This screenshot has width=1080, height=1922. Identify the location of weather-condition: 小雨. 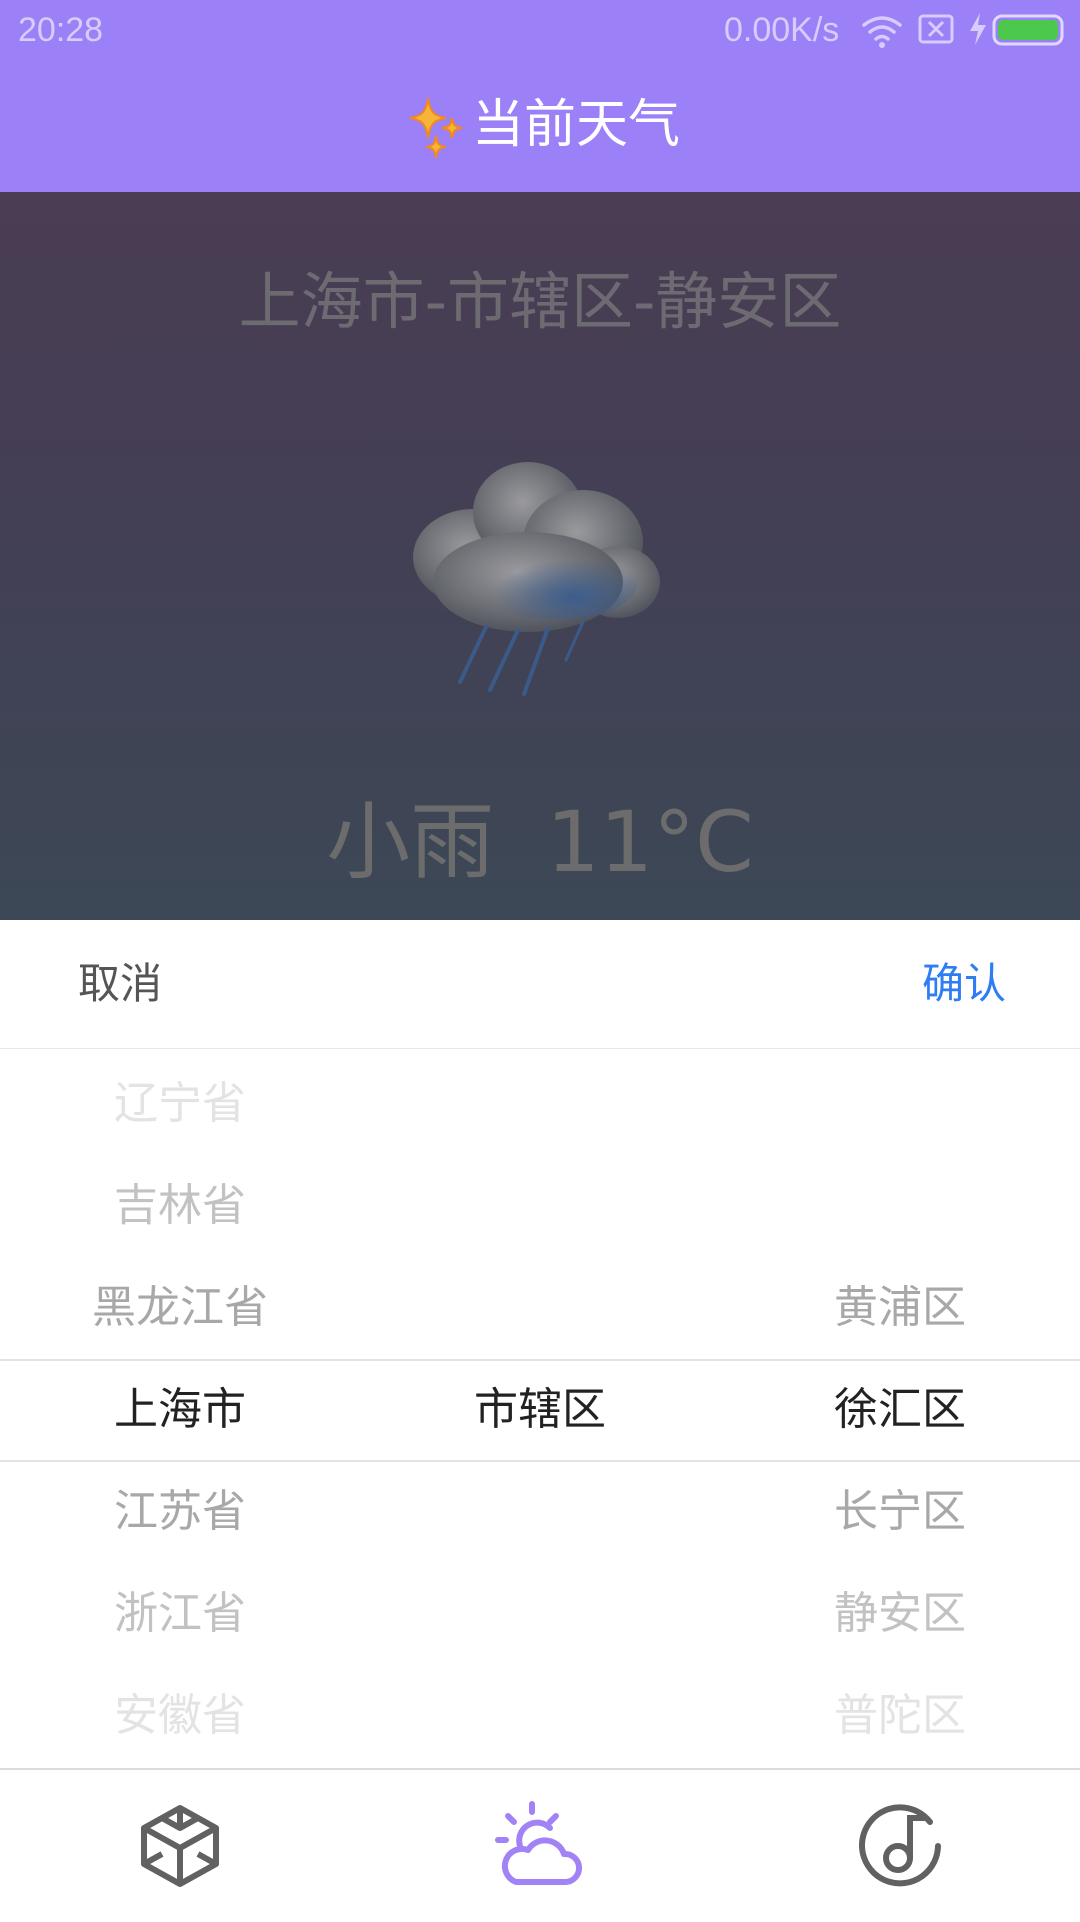
(410, 842).